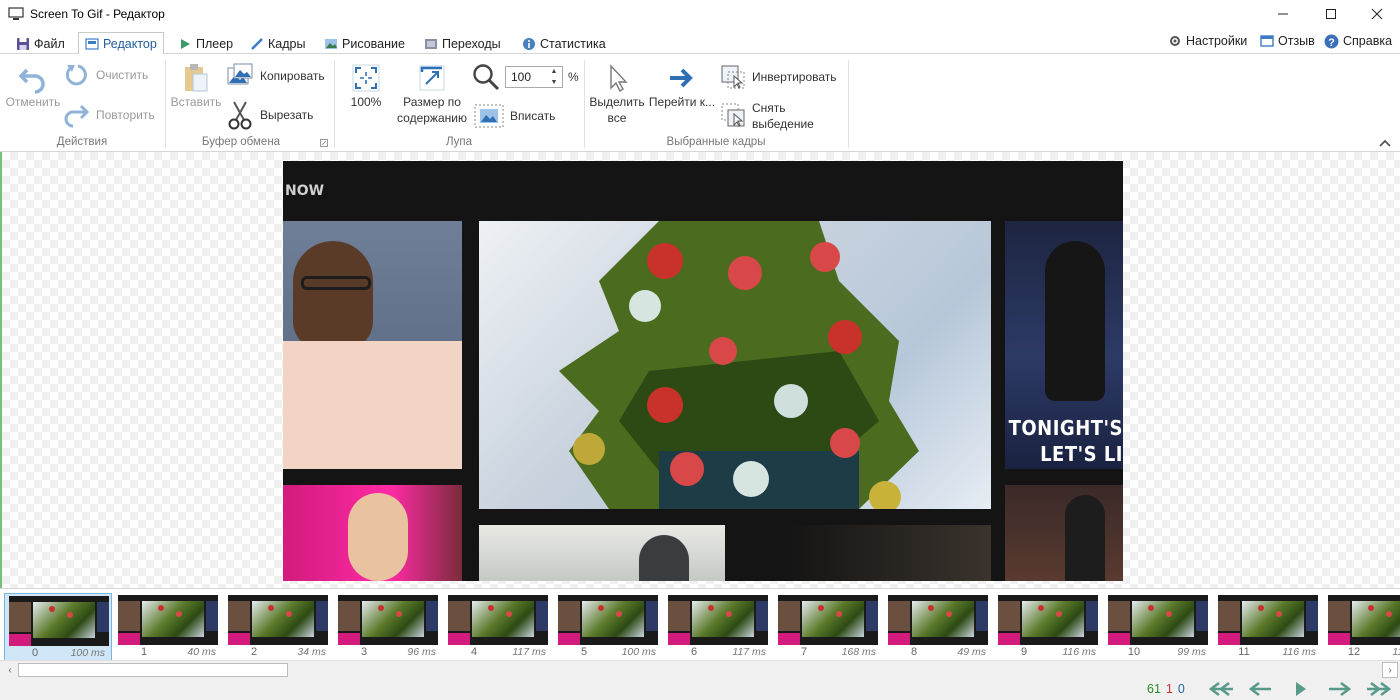 Image resolution: width=1400 pixels, height=700 pixels. Describe the element at coordinates (1331, 14) in the screenshot. I see `maximize-button` at that location.